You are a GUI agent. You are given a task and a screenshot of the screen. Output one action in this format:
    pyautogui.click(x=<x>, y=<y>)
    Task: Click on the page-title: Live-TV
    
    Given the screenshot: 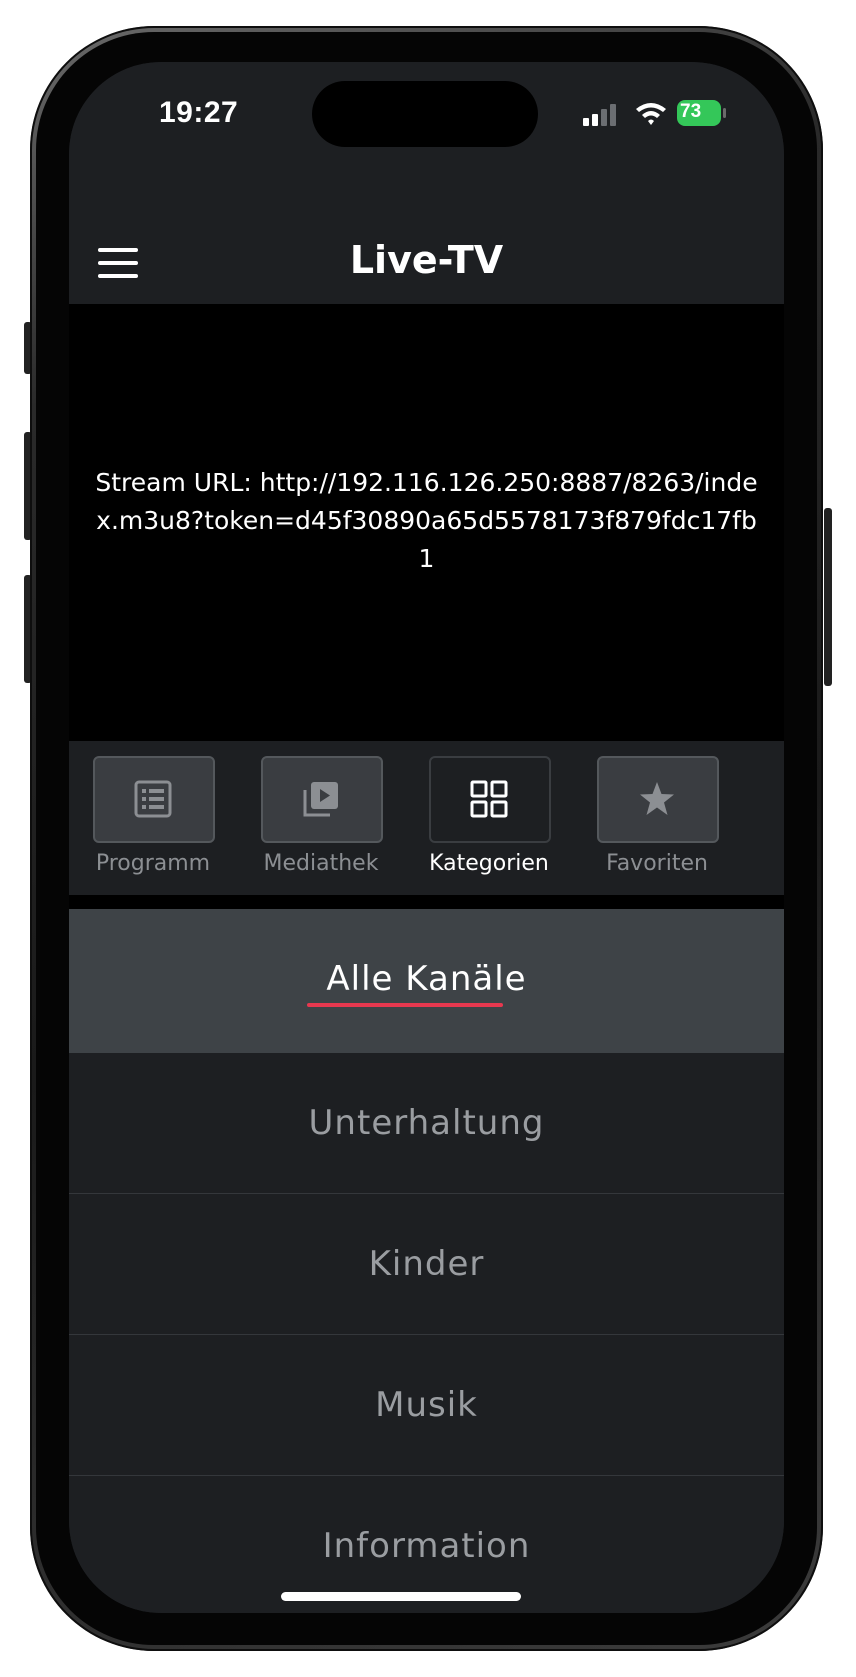 What is the action you would take?
    pyautogui.click(x=426, y=260)
    